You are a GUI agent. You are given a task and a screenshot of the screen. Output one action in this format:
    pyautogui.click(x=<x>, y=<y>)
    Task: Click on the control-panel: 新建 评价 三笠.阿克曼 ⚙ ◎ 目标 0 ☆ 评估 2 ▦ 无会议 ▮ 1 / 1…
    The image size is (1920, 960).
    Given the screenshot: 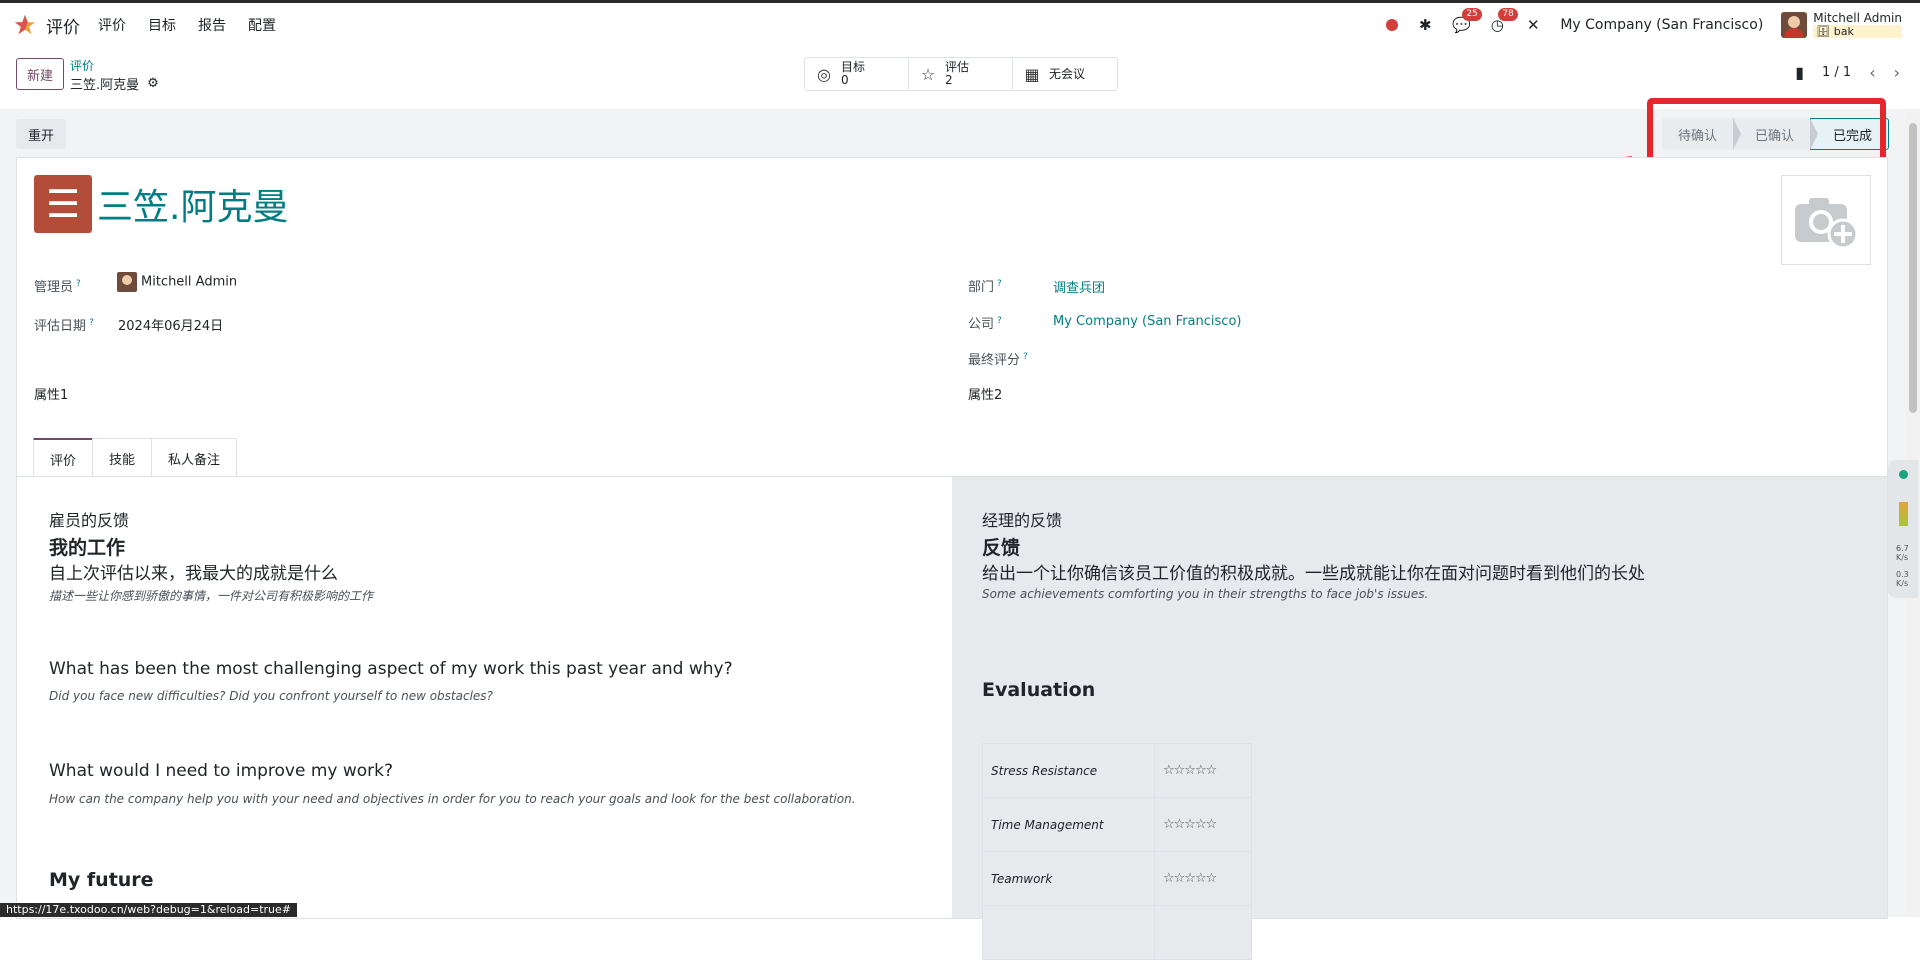 What is the action you would take?
    pyautogui.click(x=960, y=78)
    